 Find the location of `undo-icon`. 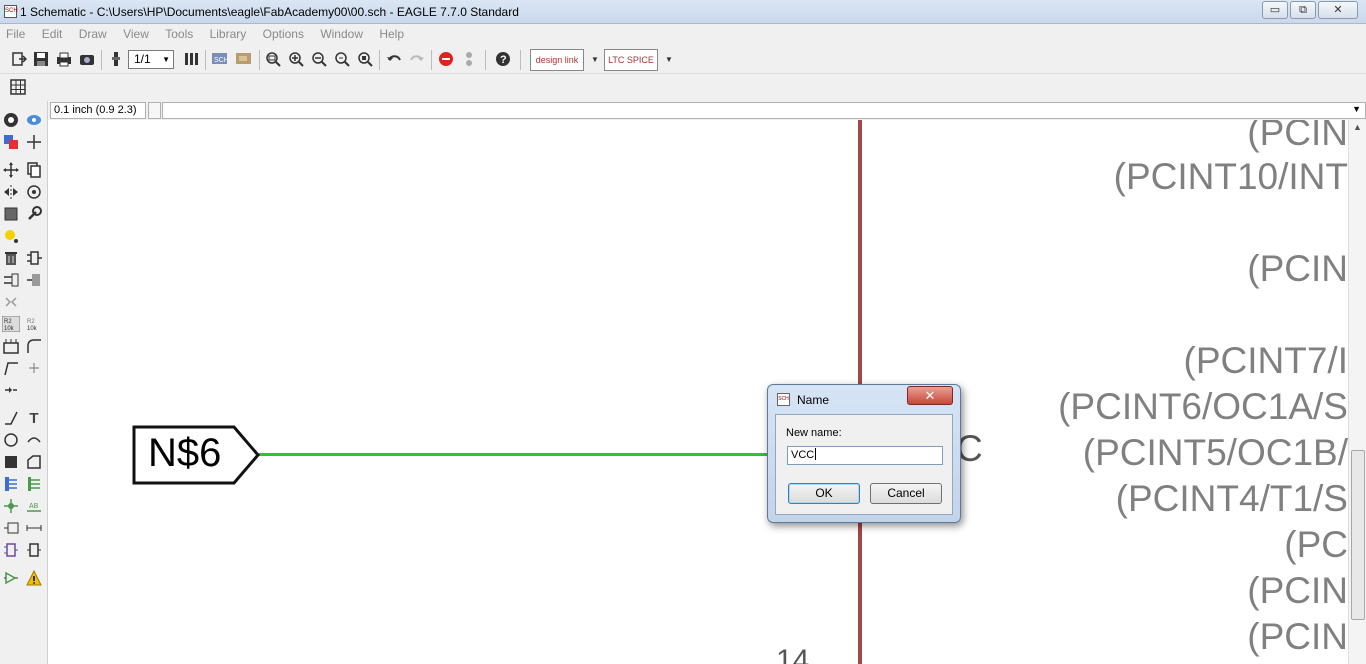

undo-icon is located at coordinates (394, 59).